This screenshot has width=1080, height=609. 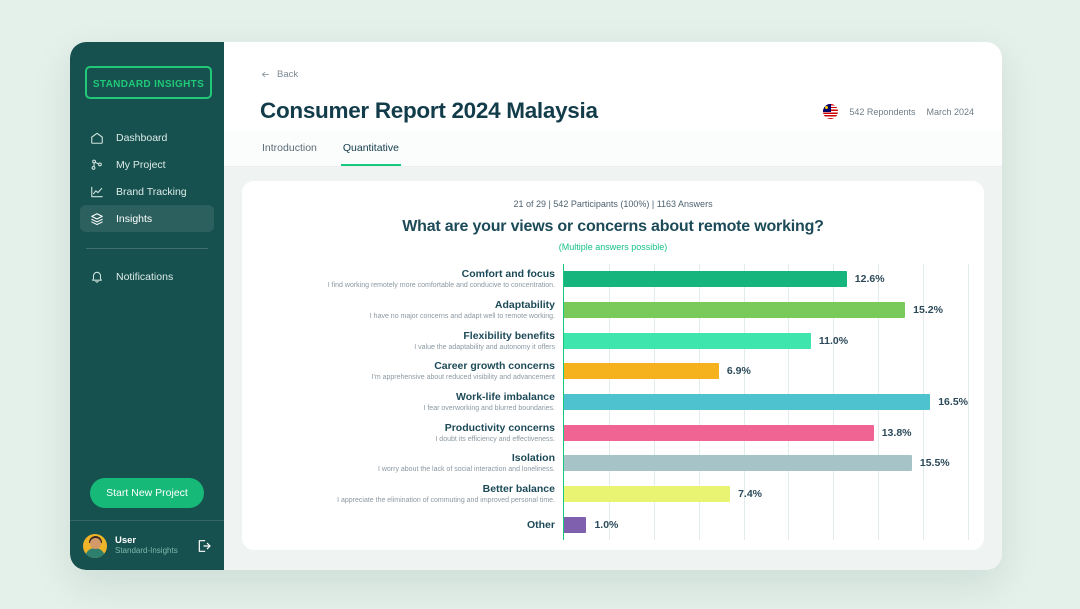 I want to click on chart-bar-value: 16.5%, so click(x=953, y=402).